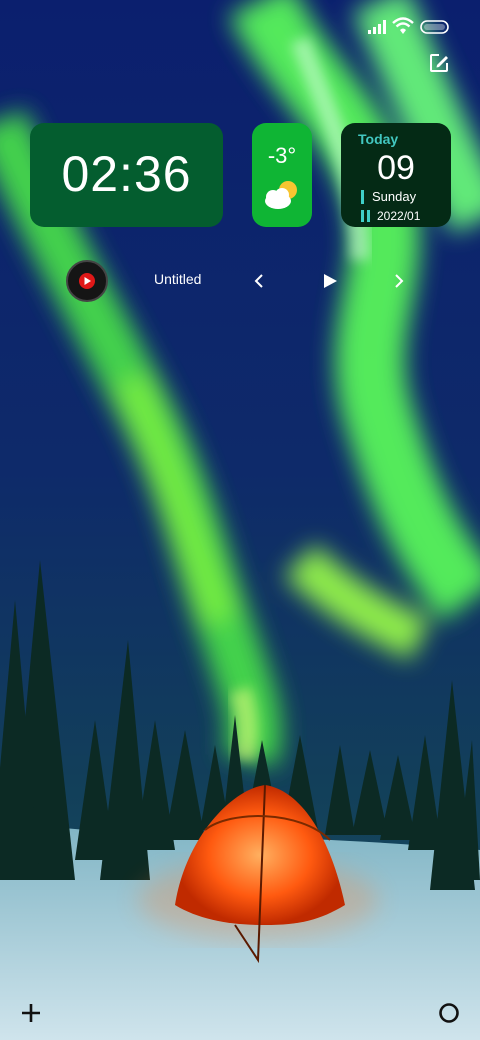 This screenshot has width=480, height=1040. What do you see at coordinates (403, 25) in the screenshot?
I see `wifi-icon` at bounding box center [403, 25].